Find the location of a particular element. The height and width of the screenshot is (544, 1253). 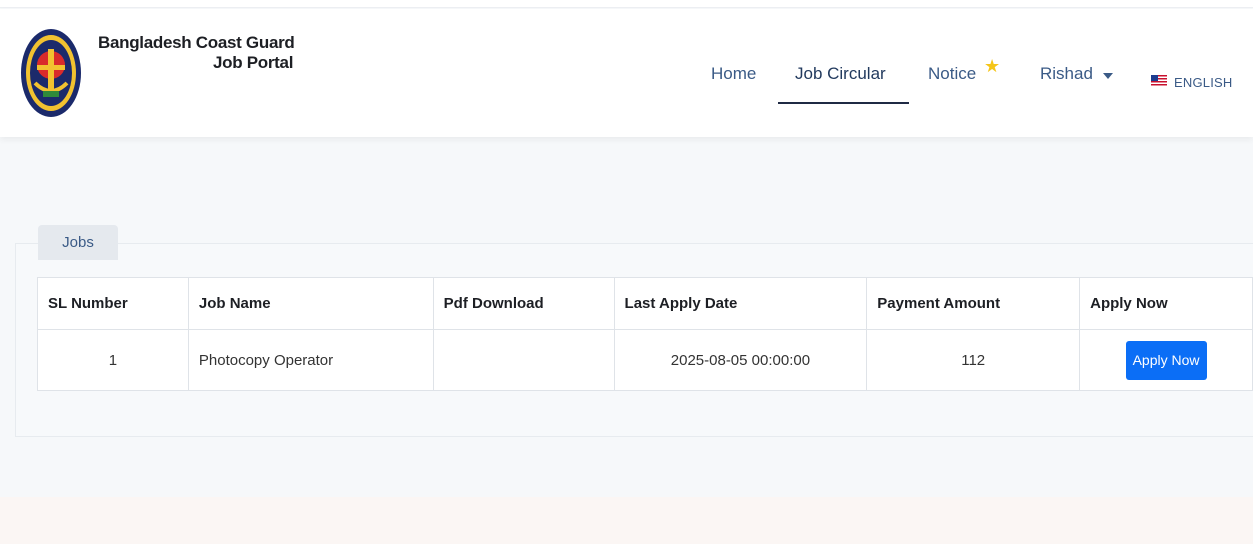

cell-pdf-download is located at coordinates (523, 360).